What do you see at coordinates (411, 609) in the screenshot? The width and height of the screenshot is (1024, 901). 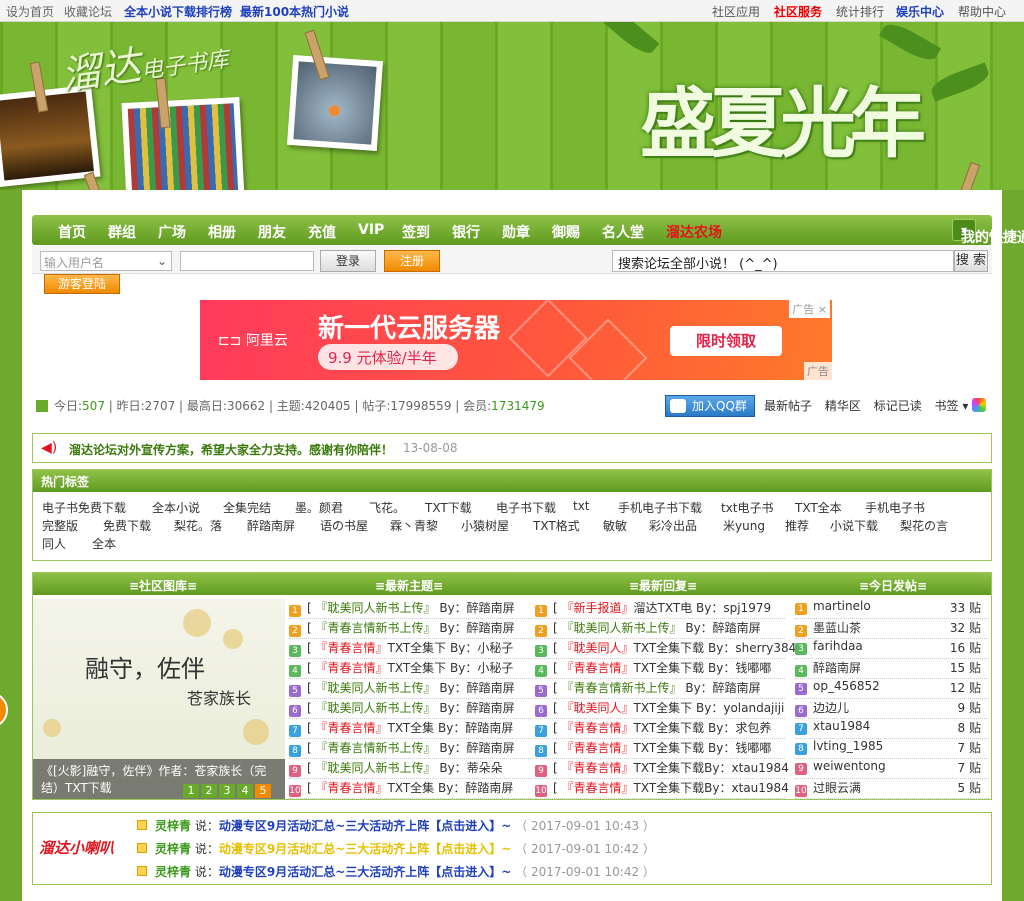 I see `topic-row: 1[ 『耽美同人新书上传』 By：醉踏南屏` at bounding box center [411, 609].